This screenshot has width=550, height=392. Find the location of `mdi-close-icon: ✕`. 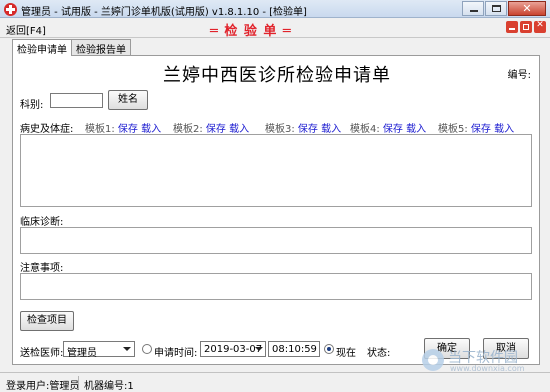

mdi-close-icon: ✕ is located at coordinates (540, 25).